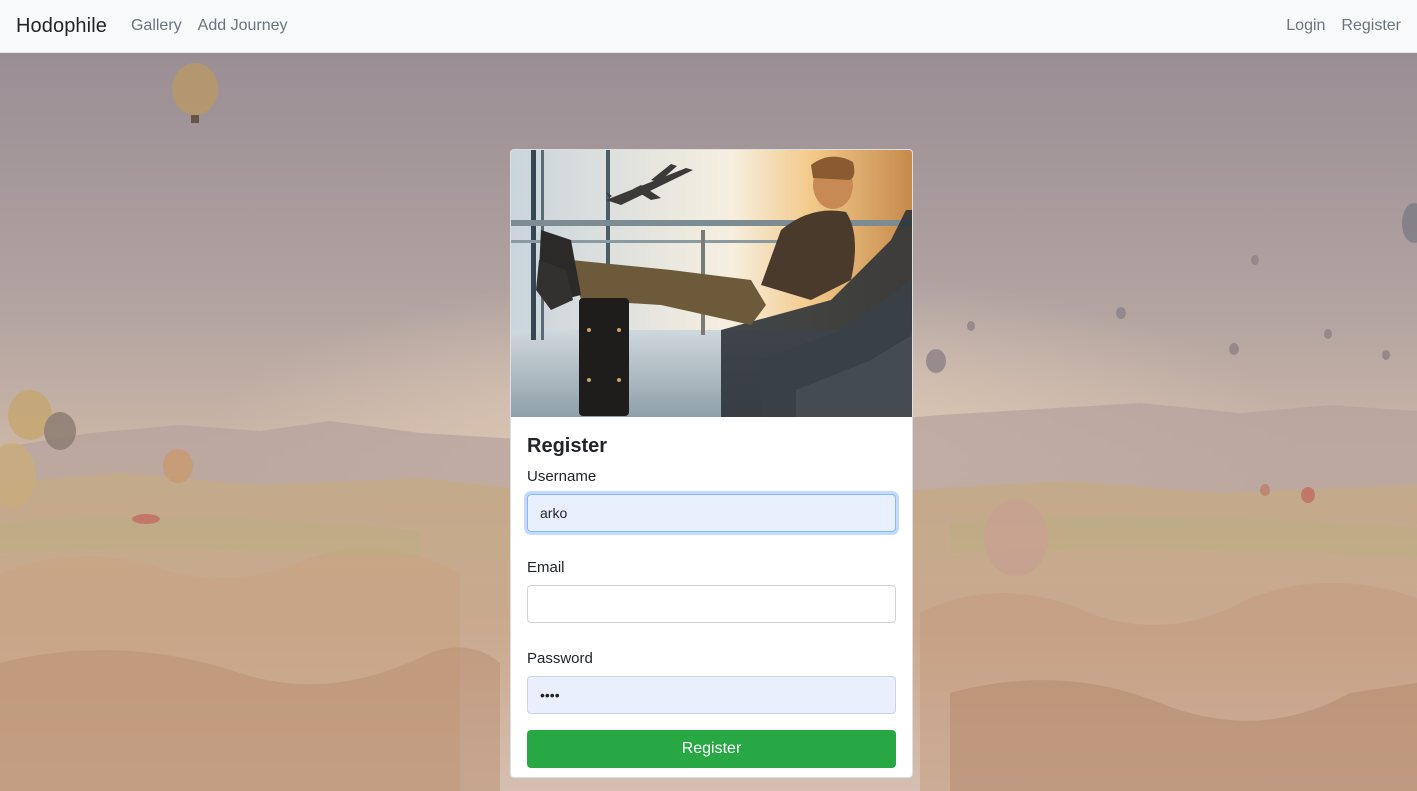  What do you see at coordinates (1371, 26) in the screenshot?
I see `nav-link-register: Register` at bounding box center [1371, 26].